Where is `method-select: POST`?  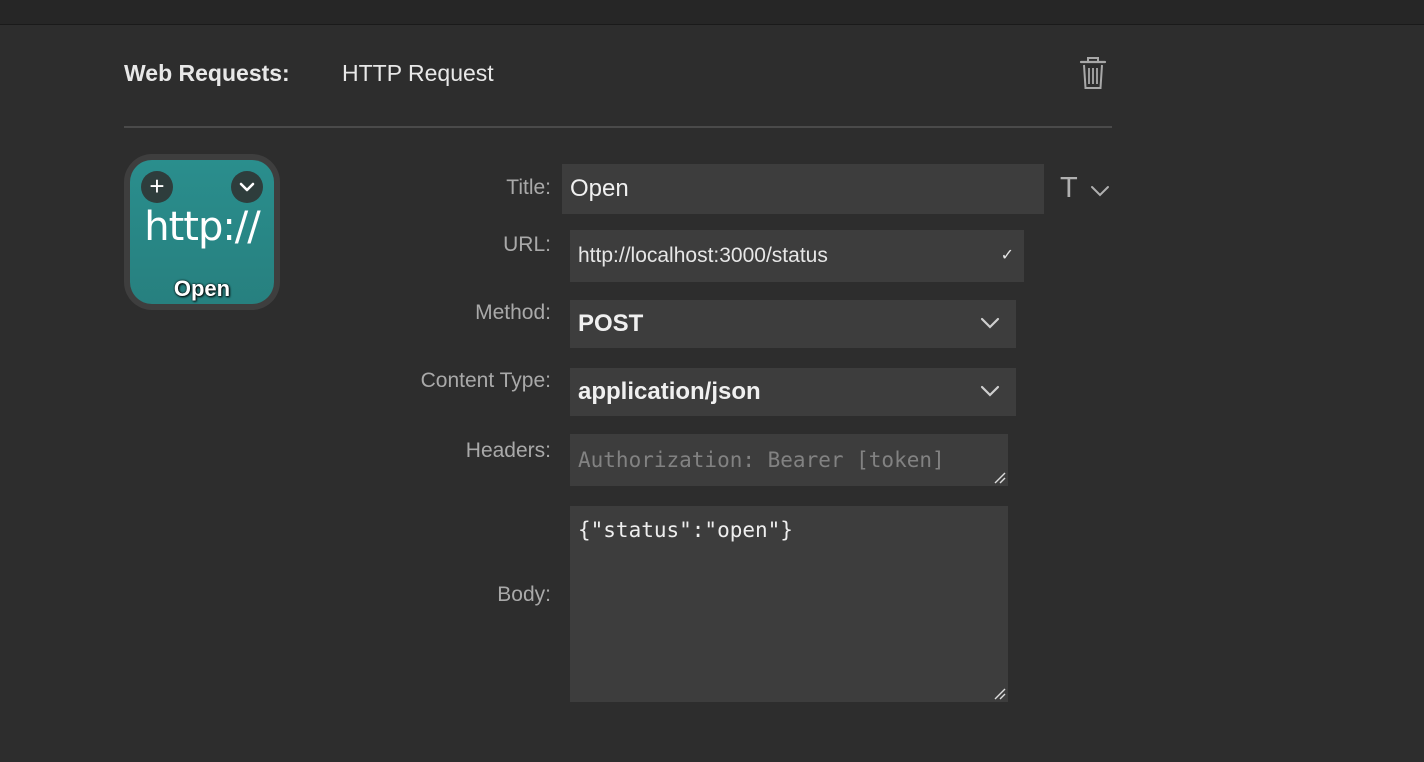 method-select: POST is located at coordinates (793, 324).